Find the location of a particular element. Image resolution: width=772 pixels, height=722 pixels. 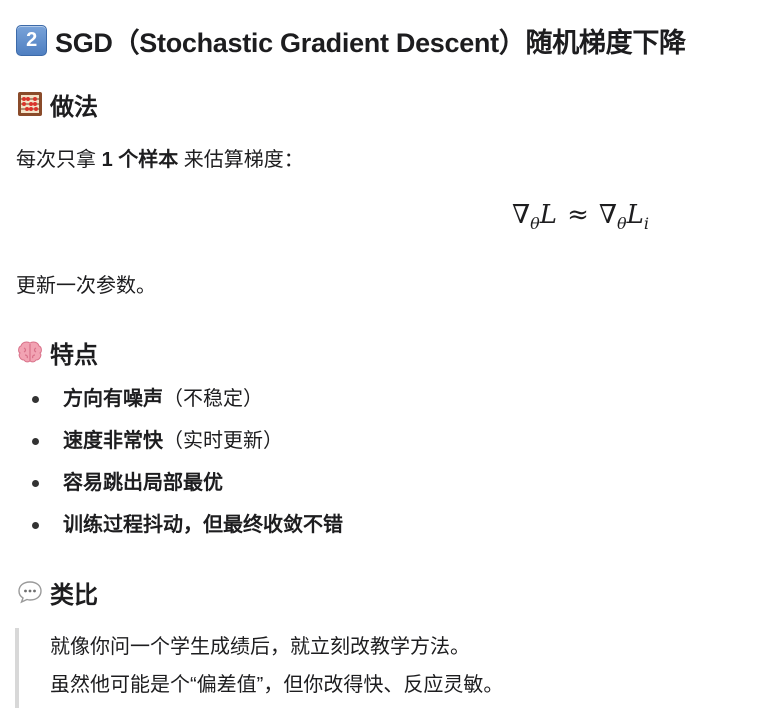

formula-theta: θ is located at coordinates (535, 223).